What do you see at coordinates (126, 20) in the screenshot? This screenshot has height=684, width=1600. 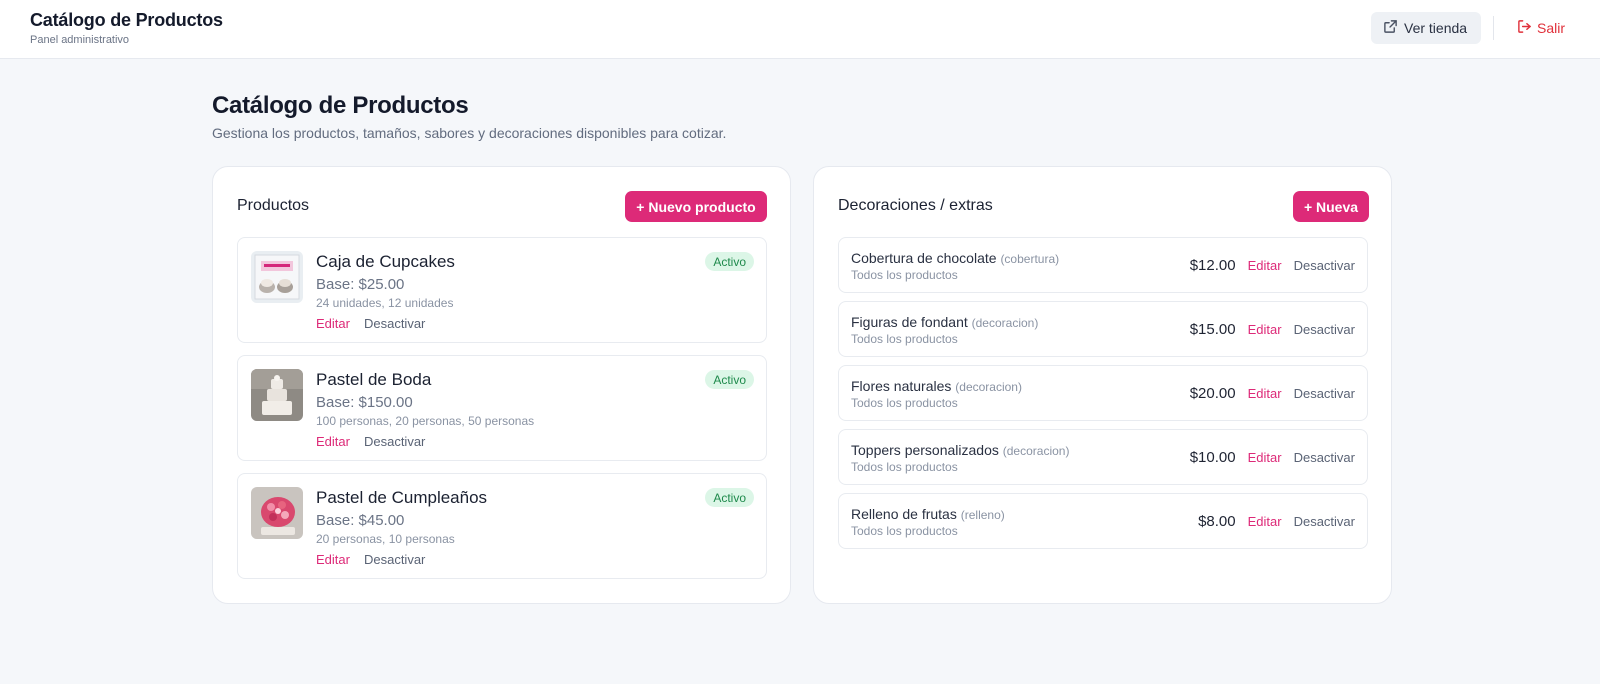 I see `app-title: Catálogo de Productos` at bounding box center [126, 20].